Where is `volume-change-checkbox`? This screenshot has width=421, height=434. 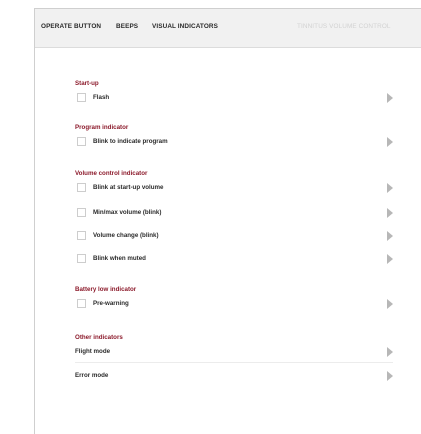 volume-change-checkbox is located at coordinates (81, 235).